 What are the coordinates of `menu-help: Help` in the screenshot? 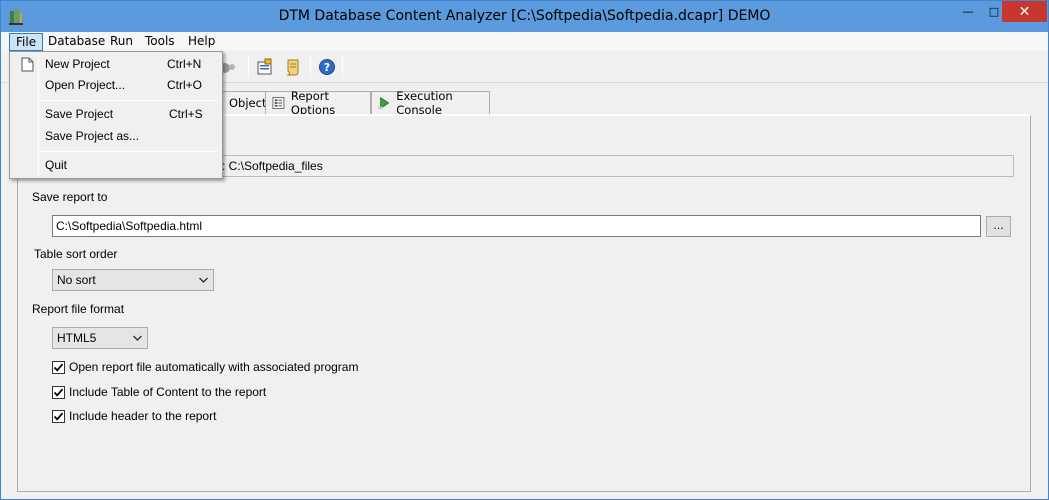 It's located at (201, 42).